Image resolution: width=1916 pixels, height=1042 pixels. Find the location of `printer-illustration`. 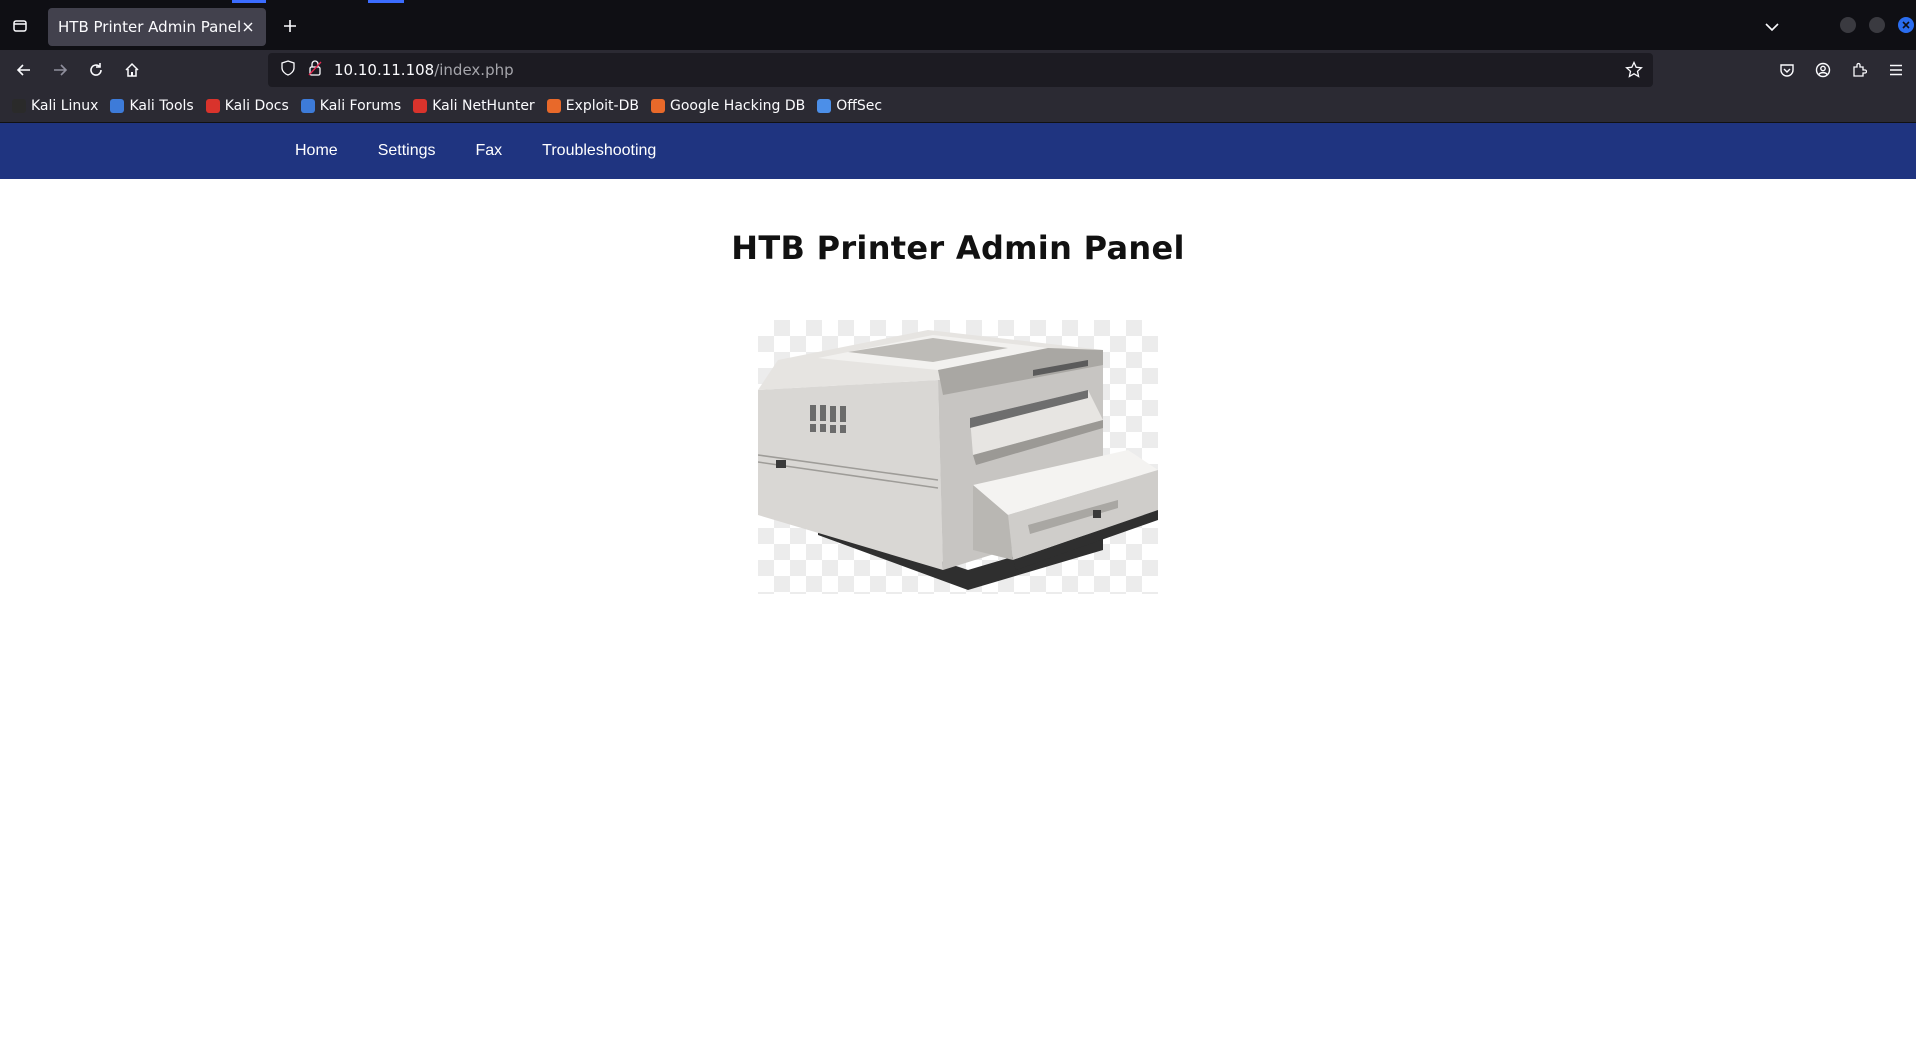

printer-illustration is located at coordinates (957, 457).